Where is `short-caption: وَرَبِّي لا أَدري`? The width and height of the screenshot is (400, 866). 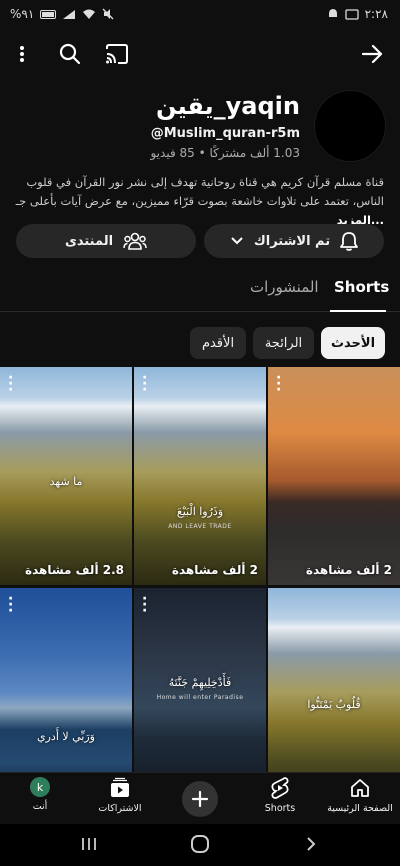 short-caption: وَرَبِّي لا أَدري is located at coordinates (66, 736).